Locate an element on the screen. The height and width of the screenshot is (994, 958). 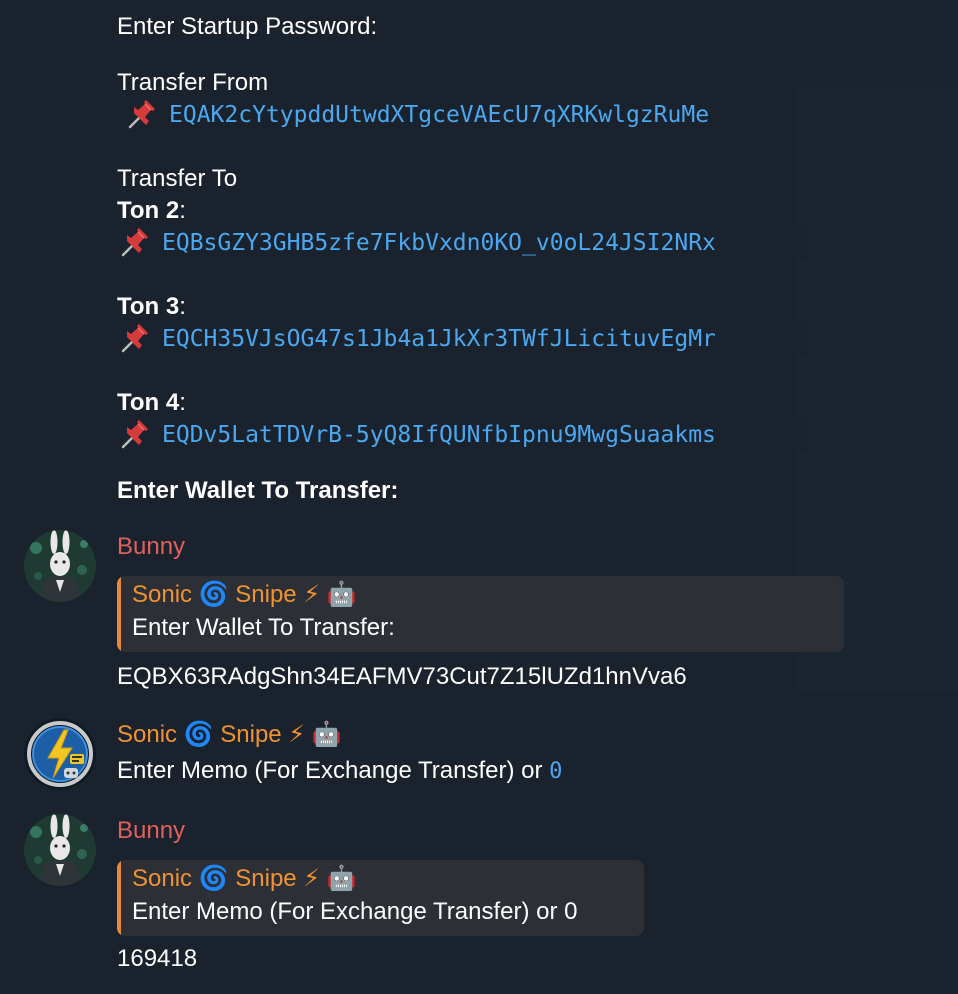
wallet-address: EQCH35VJsOG47s1Jb4a1JkXr3TWfJLicituvEgMr is located at coordinates (439, 339).